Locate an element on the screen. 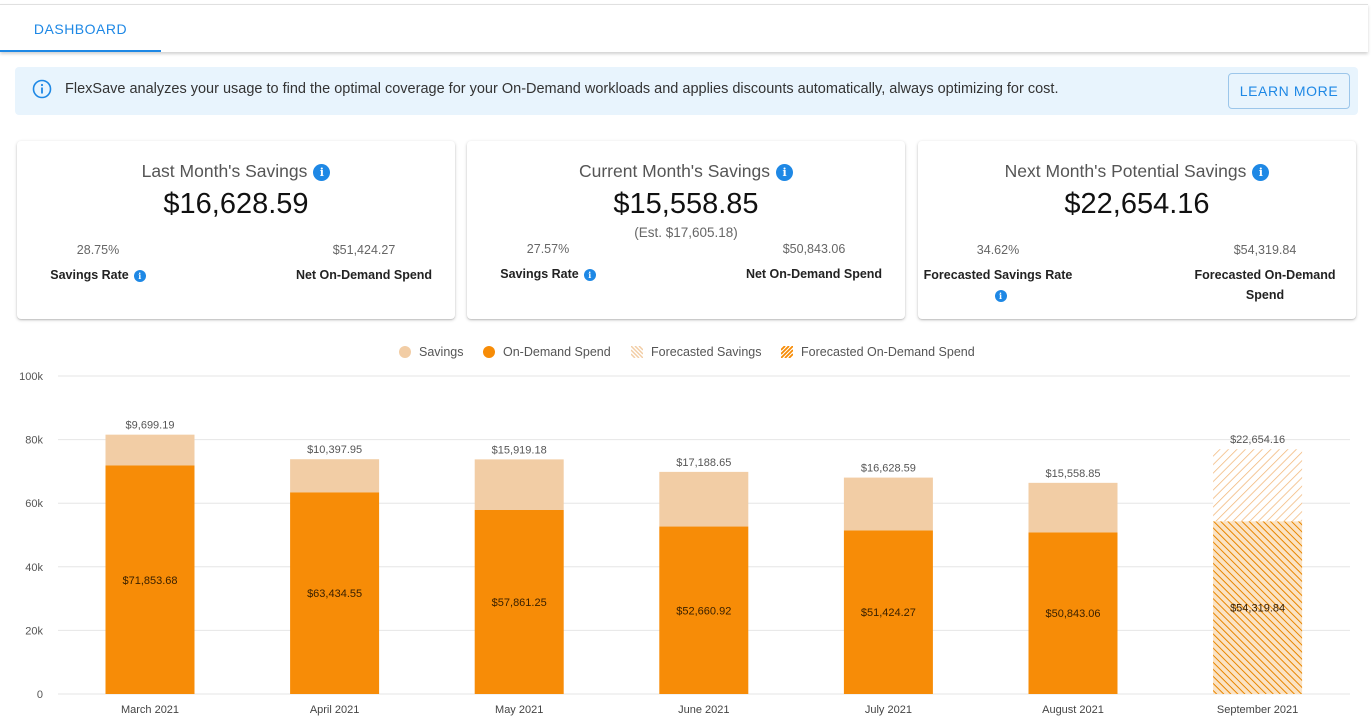 This screenshot has height=726, width=1372. card-title-text: Current Month's Savings is located at coordinates (674, 171).